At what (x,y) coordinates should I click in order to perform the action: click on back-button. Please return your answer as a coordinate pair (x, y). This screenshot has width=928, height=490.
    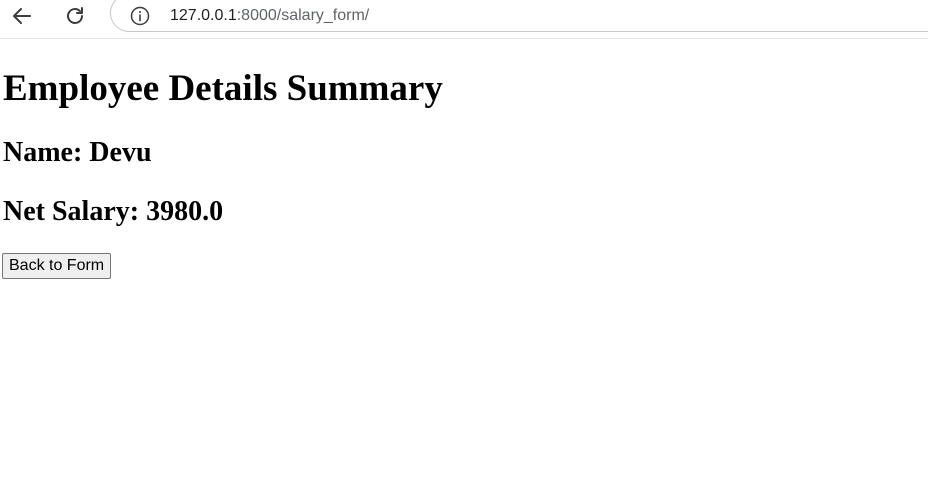
    Looking at the image, I should click on (22, 16).